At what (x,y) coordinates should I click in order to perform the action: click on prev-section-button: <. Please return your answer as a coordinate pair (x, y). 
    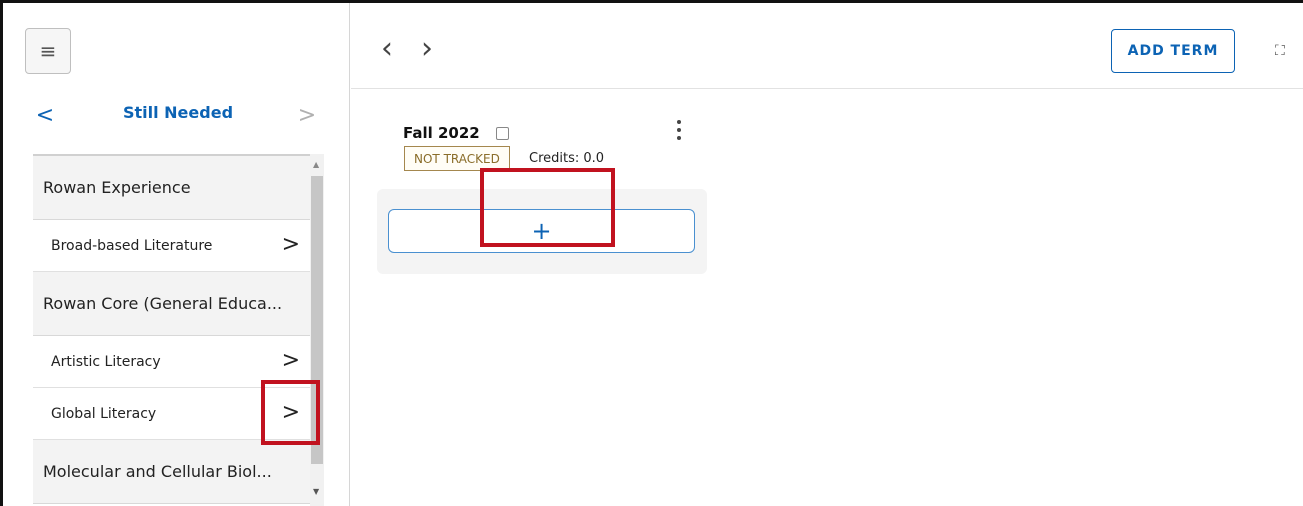
    Looking at the image, I should click on (45, 115).